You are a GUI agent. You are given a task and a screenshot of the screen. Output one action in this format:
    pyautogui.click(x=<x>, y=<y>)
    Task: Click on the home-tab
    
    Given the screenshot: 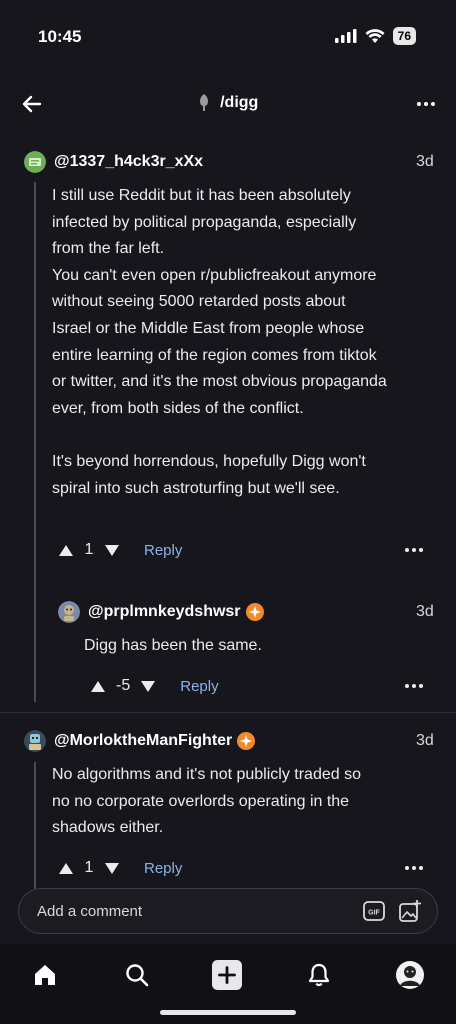 What is the action you would take?
    pyautogui.click(x=45, y=975)
    